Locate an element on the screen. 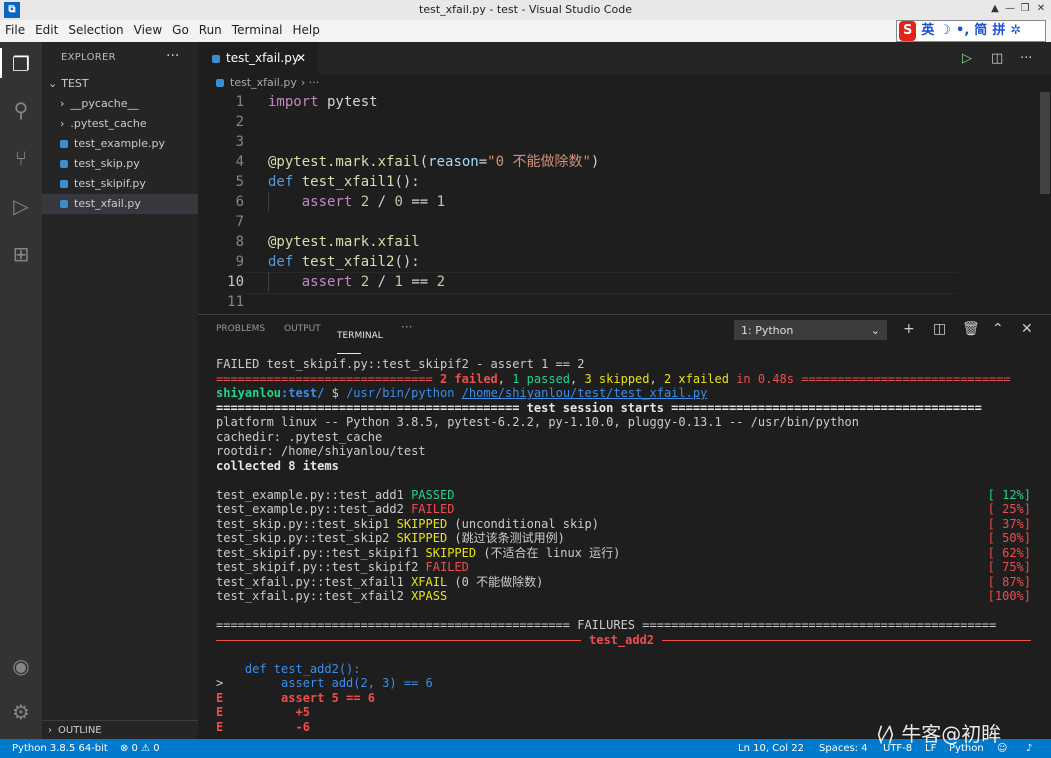 The image size is (1051, 758). tab-output: OUTPUT is located at coordinates (302, 329).